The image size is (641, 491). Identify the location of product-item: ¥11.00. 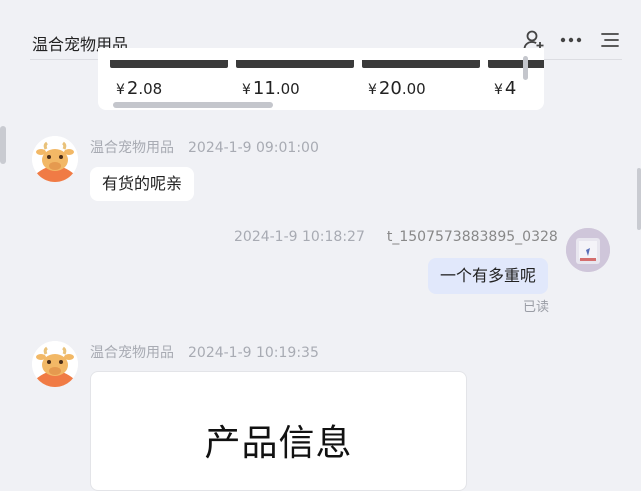
(289, 79).